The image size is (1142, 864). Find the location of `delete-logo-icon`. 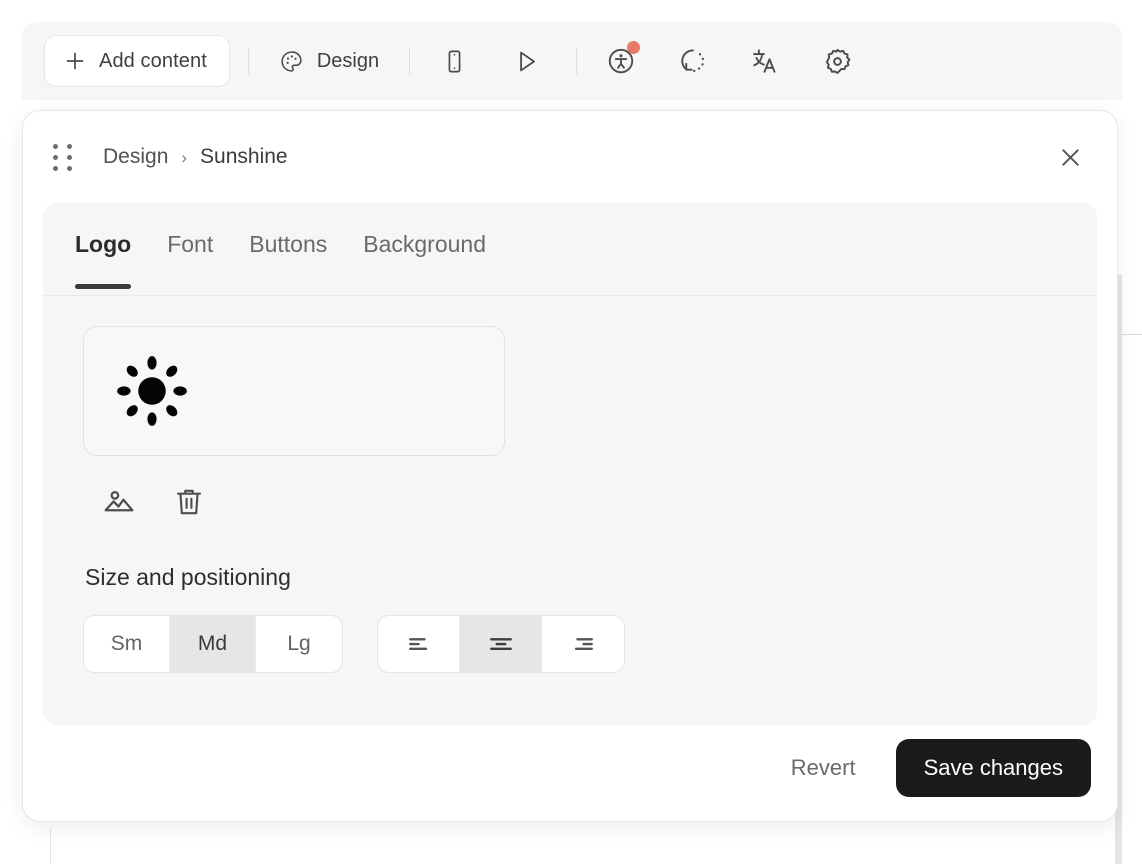

delete-logo-icon is located at coordinates (189, 502).